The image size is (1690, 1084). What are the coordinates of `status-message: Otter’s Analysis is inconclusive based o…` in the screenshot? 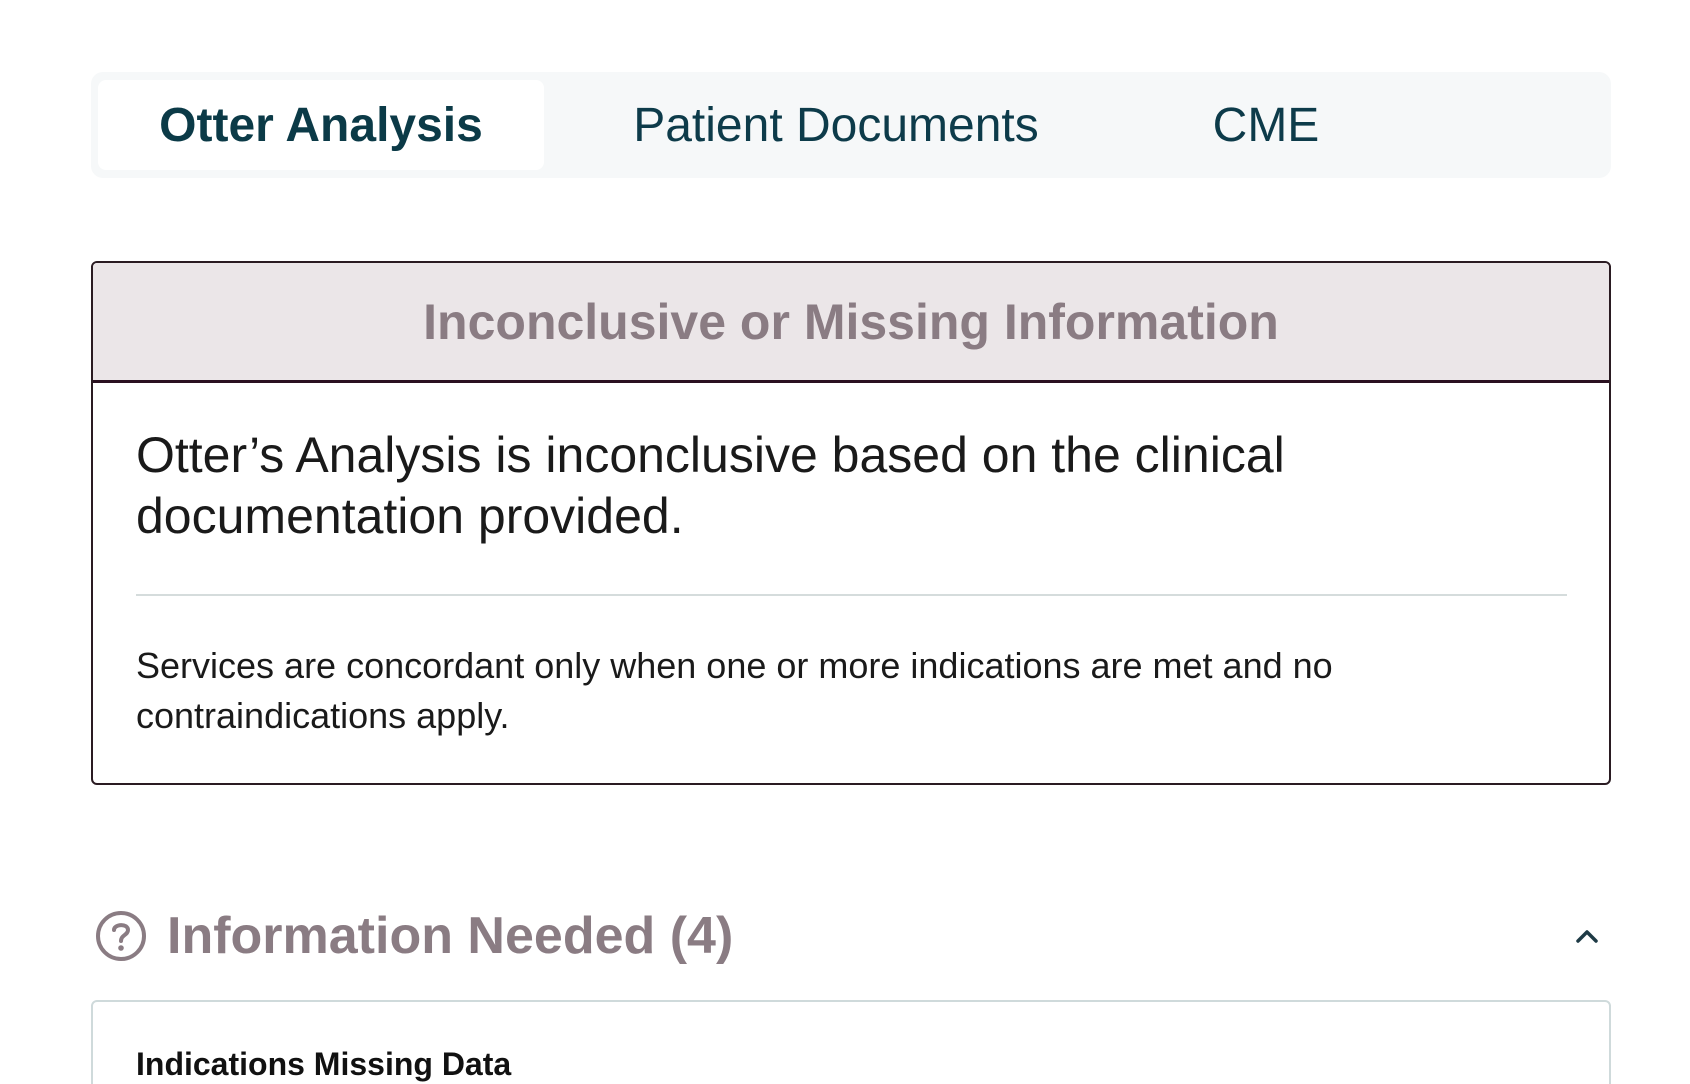 It's located at (710, 485).